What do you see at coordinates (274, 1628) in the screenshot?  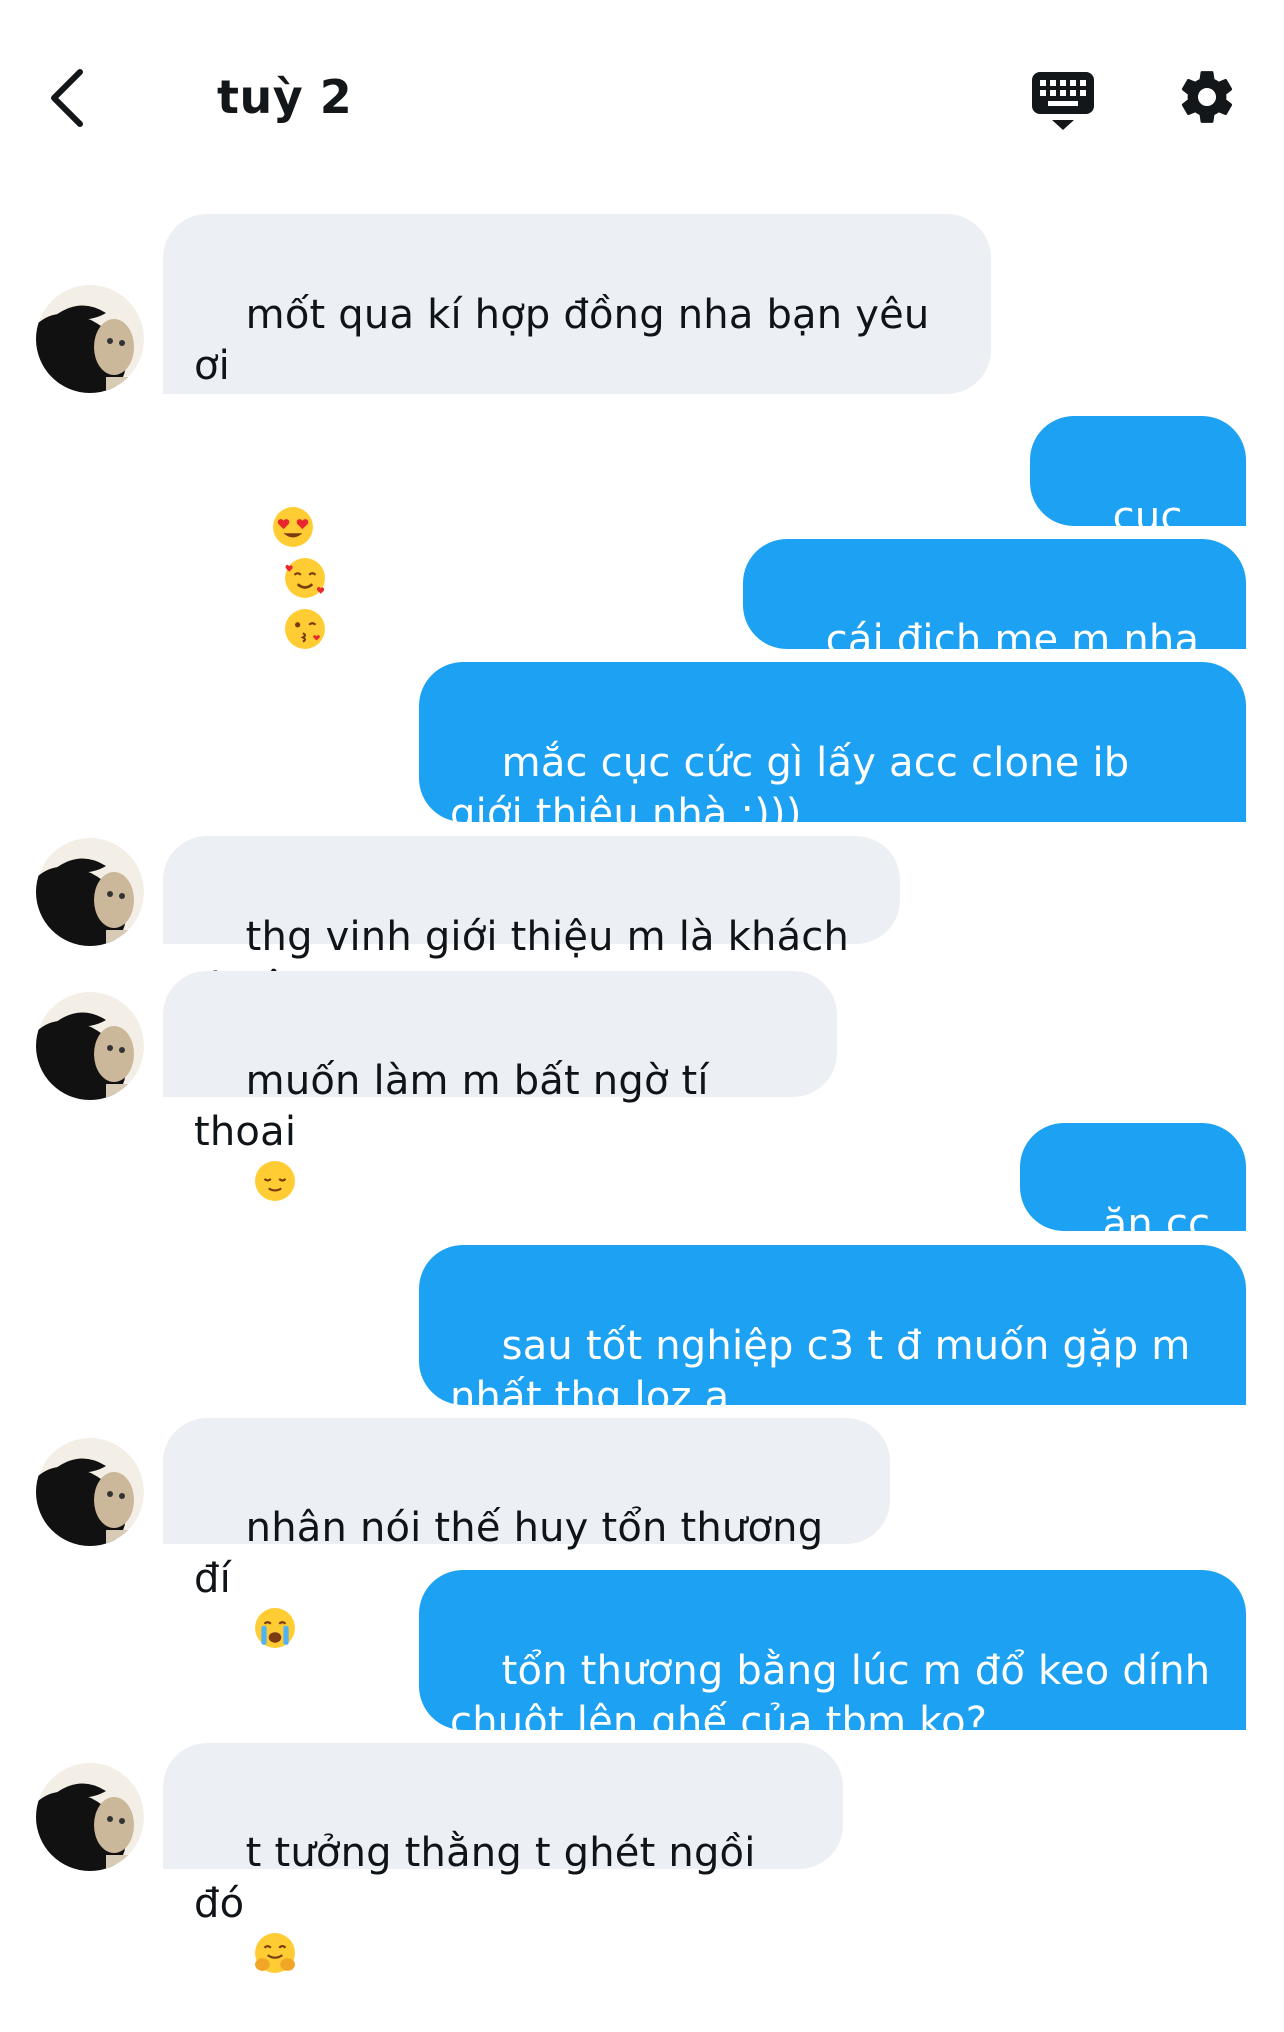 I see `crying-face-emoji` at bounding box center [274, 1628].